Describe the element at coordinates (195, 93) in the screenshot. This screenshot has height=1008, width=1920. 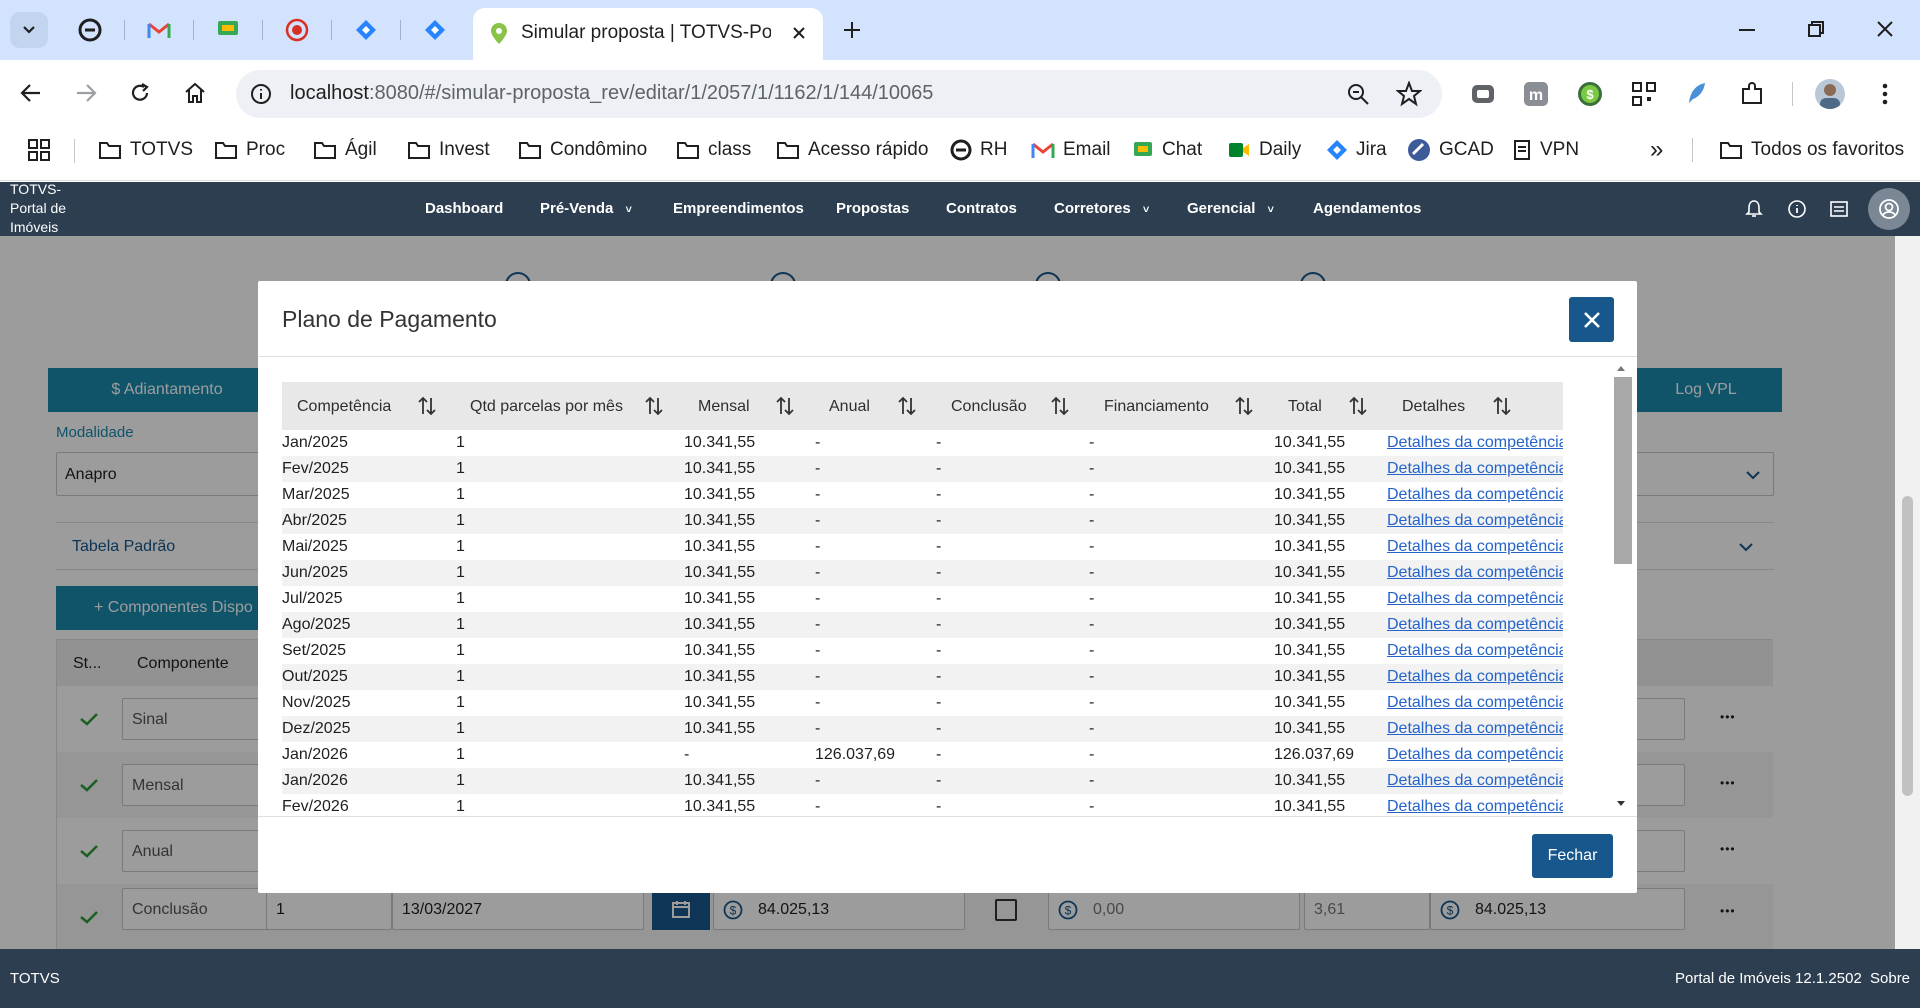
I see `home-icon` at that location.